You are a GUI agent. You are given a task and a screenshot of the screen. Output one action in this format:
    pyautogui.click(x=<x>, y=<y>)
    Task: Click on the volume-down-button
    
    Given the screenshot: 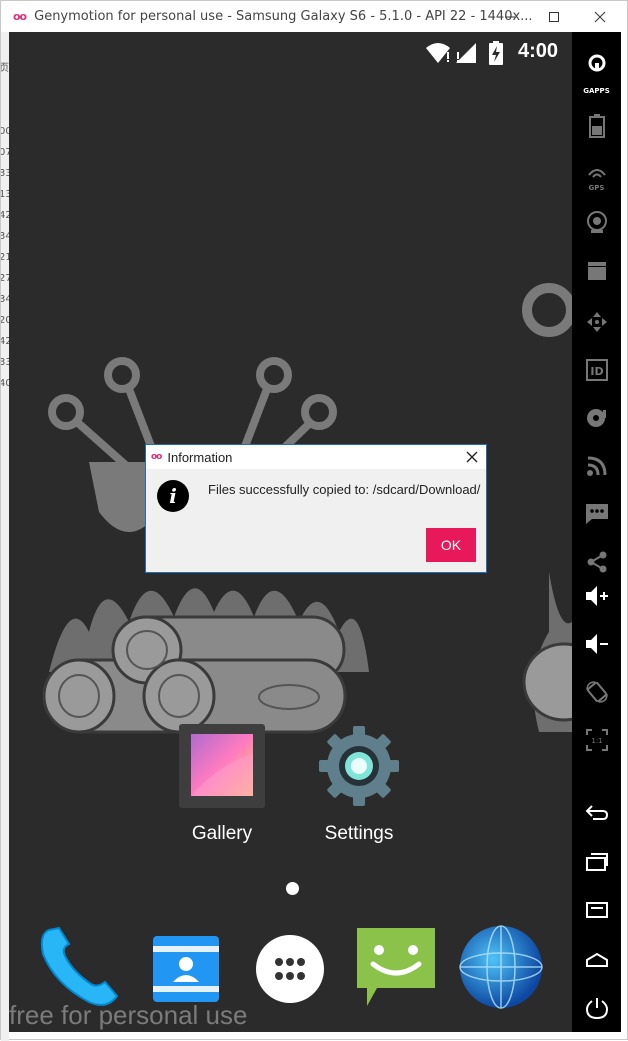 What is the action you would take?
    pyautogui.click(x=596, y=644)
    